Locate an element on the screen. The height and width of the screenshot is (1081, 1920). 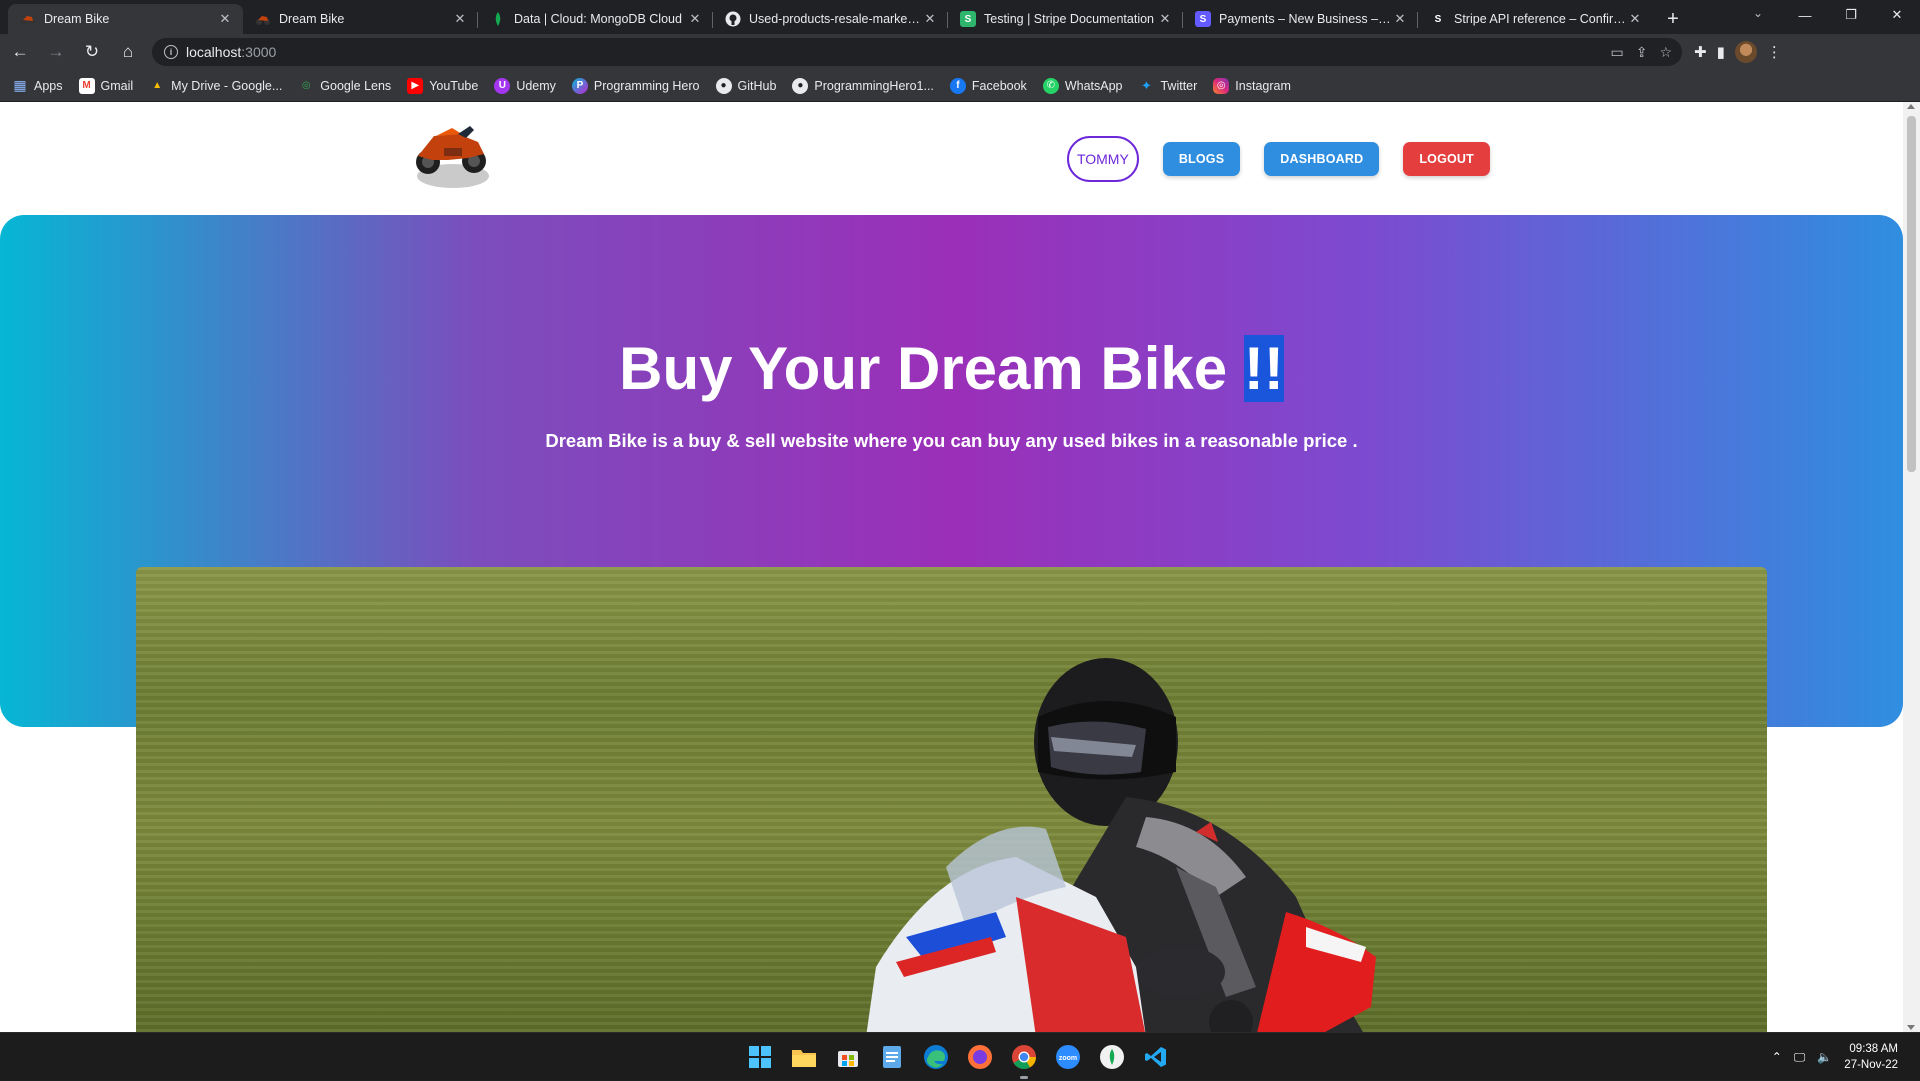
clock-time: 09:38 AM is located at coordinates (1873, 1049).